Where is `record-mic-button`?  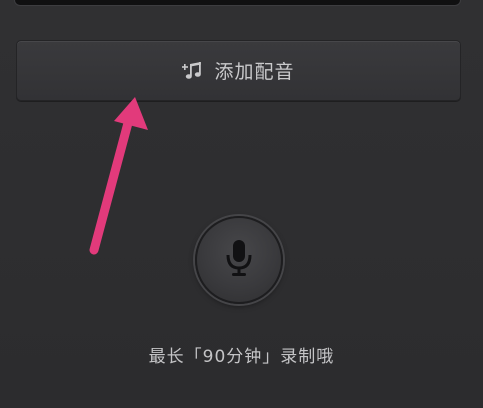
record-mic-button is located at coordinates (239, 260).